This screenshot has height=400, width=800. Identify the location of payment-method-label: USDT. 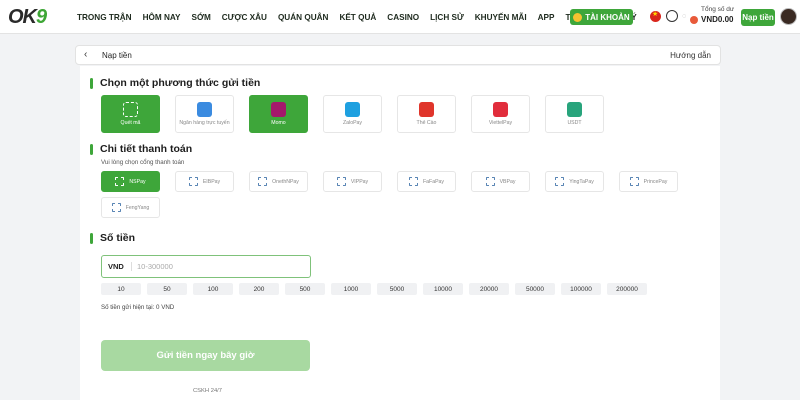
(574, 123).